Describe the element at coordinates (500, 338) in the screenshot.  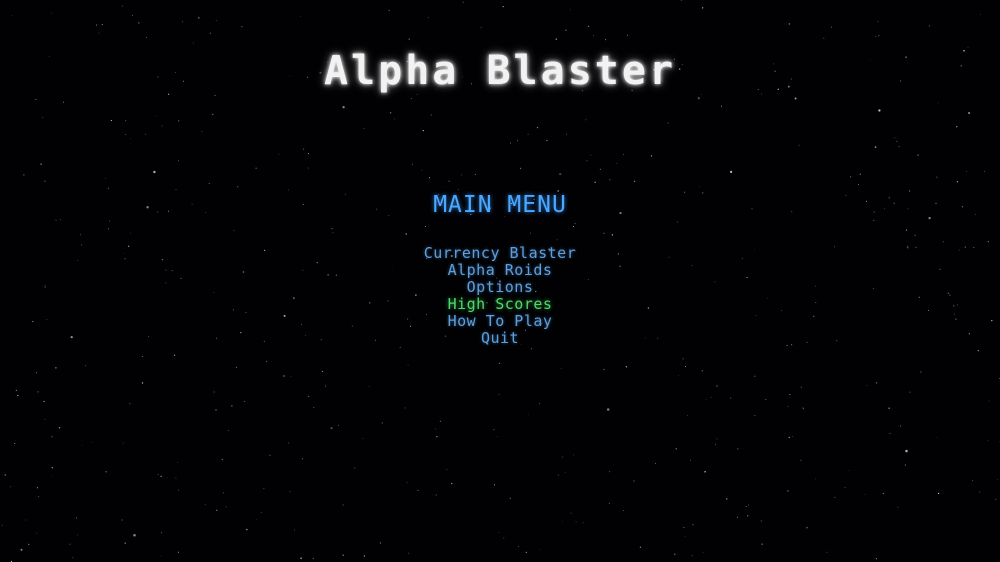
I see `menu-item-quit: Quit` at that location.